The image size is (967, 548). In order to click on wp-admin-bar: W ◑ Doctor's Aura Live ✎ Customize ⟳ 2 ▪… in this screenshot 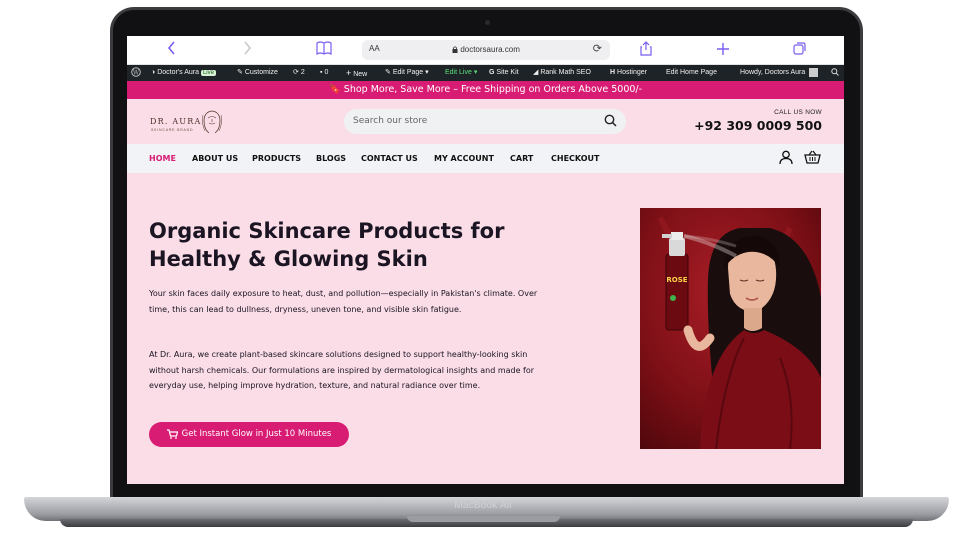, I will do `click(485, 73)`.